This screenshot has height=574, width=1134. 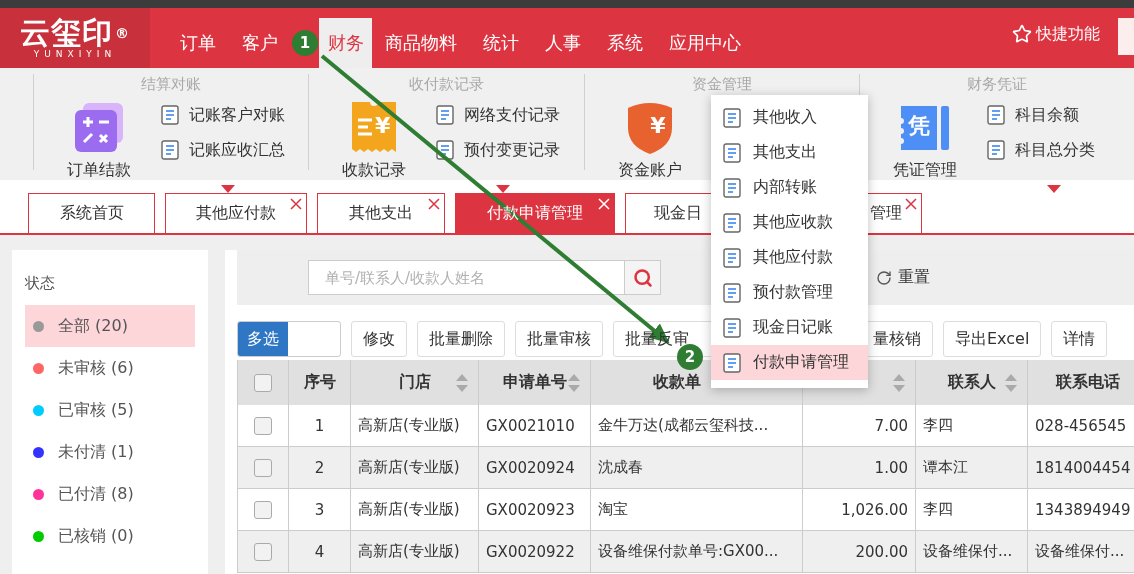 What do you see at coordinates (415, 552) in the screenshot?
I see `table-cell: 高新店(专业版)` at bounding box center [415, 552].